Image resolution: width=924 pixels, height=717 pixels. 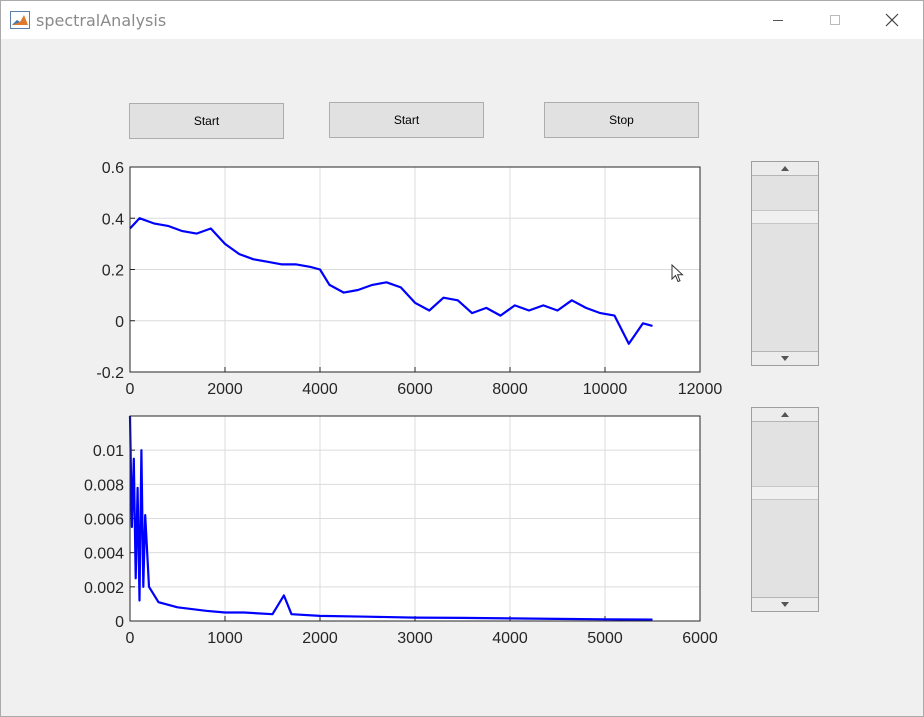 What do you see at coordinates (206, 121) in the screenshot?
I see `start-button-1: Start` at bounding box center [206, 121].